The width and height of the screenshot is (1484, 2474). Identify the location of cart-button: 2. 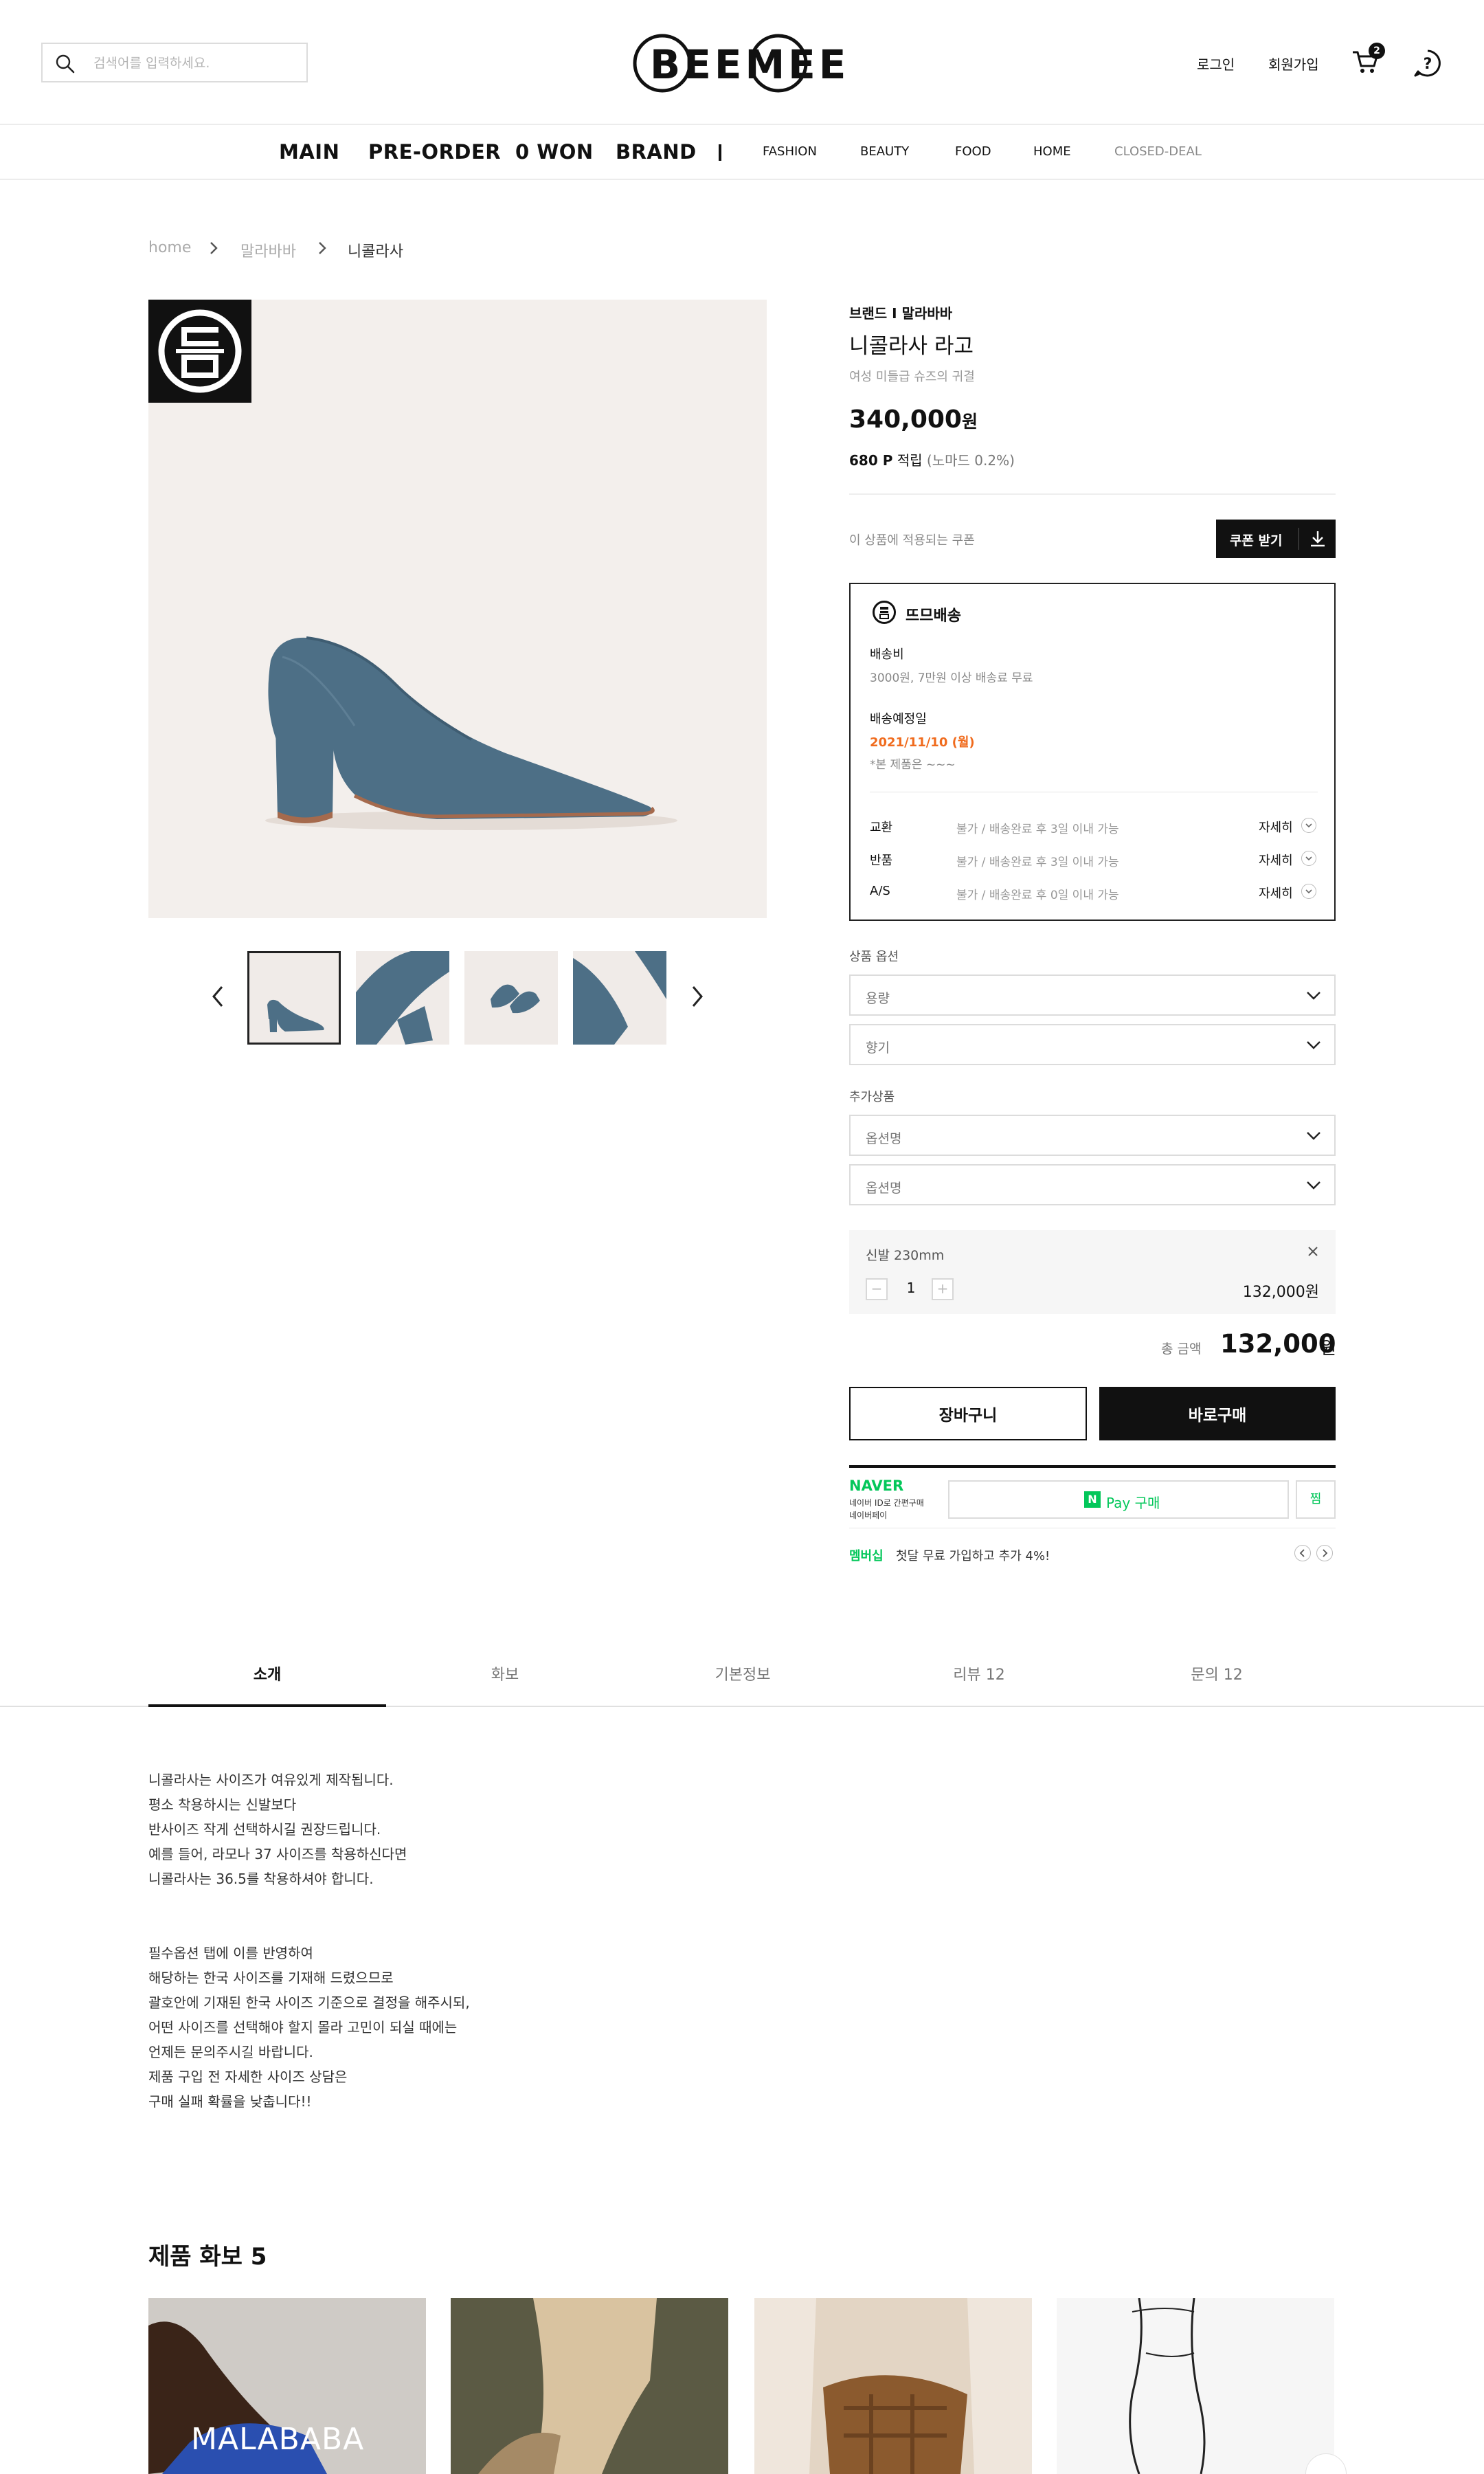
(1368, 60).